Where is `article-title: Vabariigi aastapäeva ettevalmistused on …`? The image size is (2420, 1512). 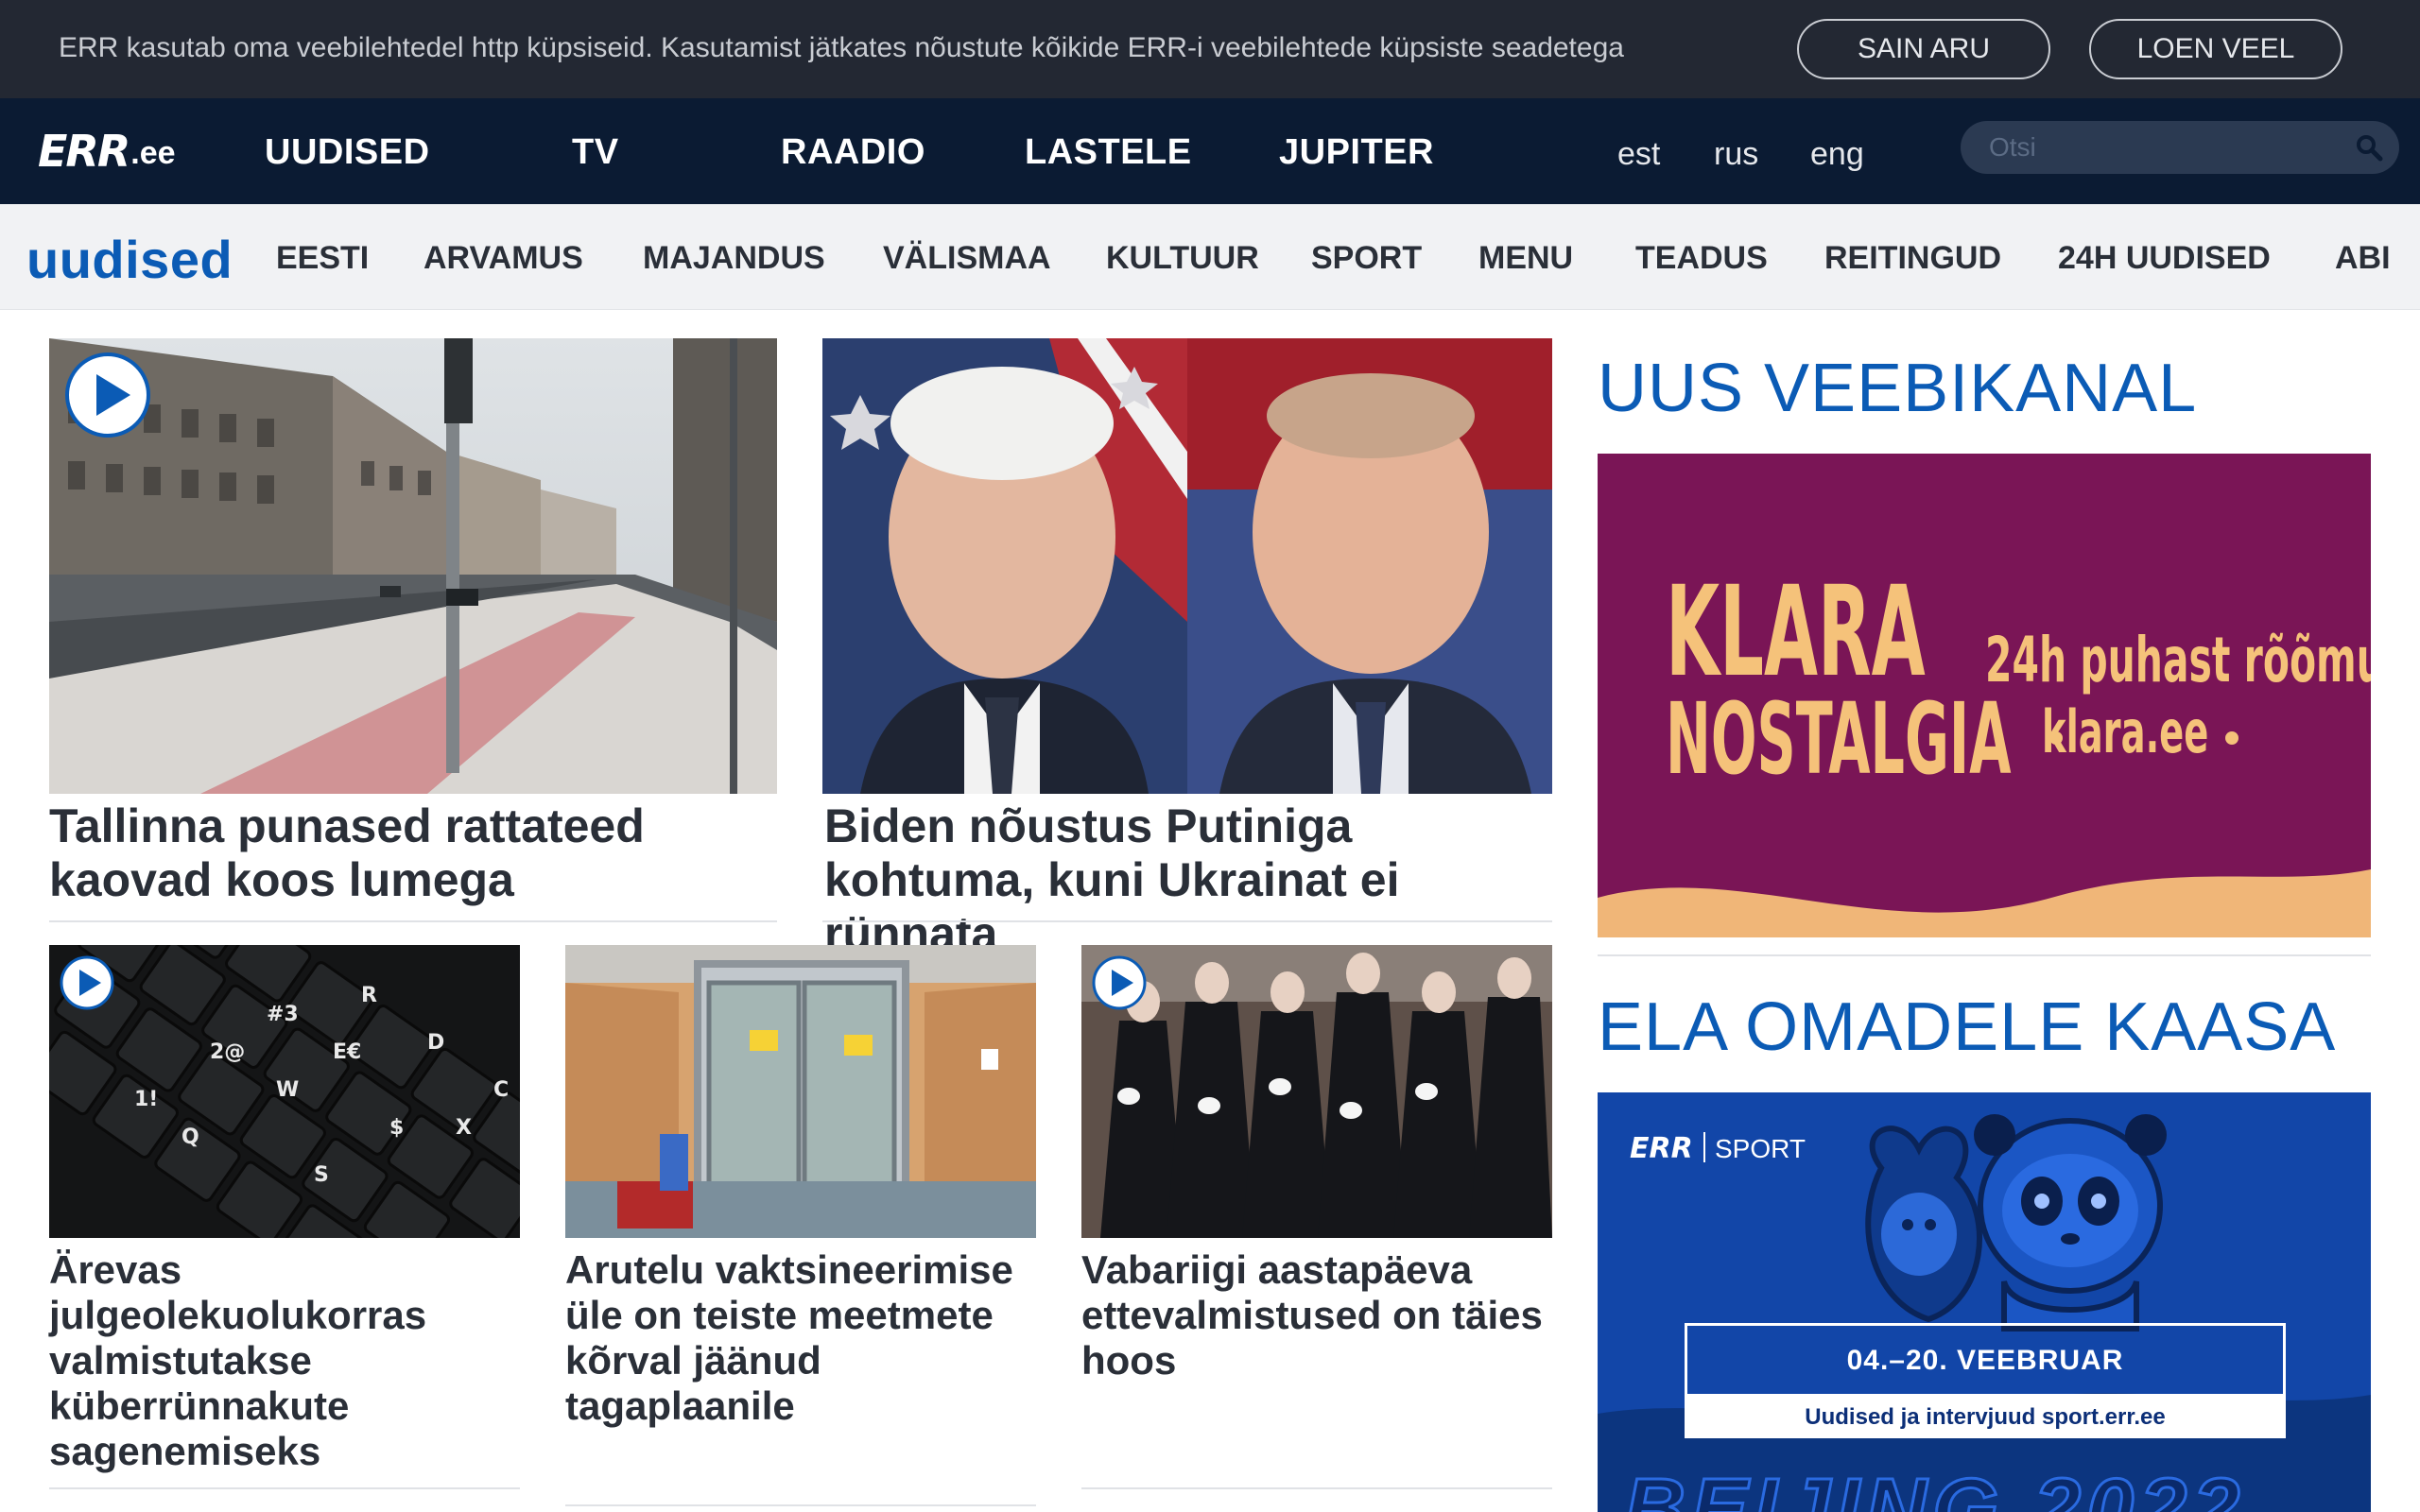 article-title: Vabariigi aastapäeva ettevalmistused on … is located at coordinates (1317, 1315).